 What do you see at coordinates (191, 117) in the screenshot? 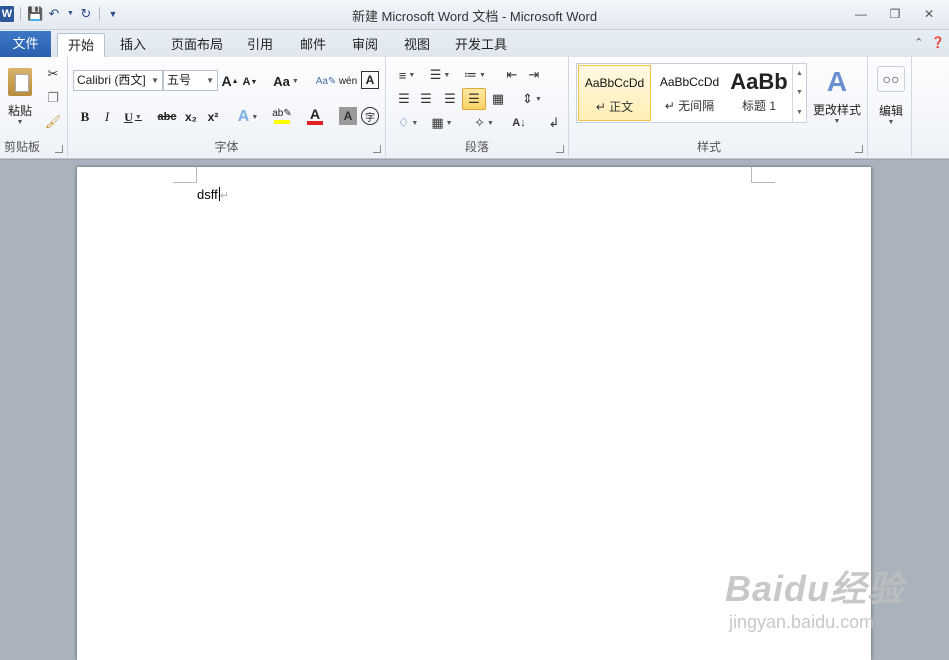
I see `subscript-button: x₂` at bounding box center [191, 117].